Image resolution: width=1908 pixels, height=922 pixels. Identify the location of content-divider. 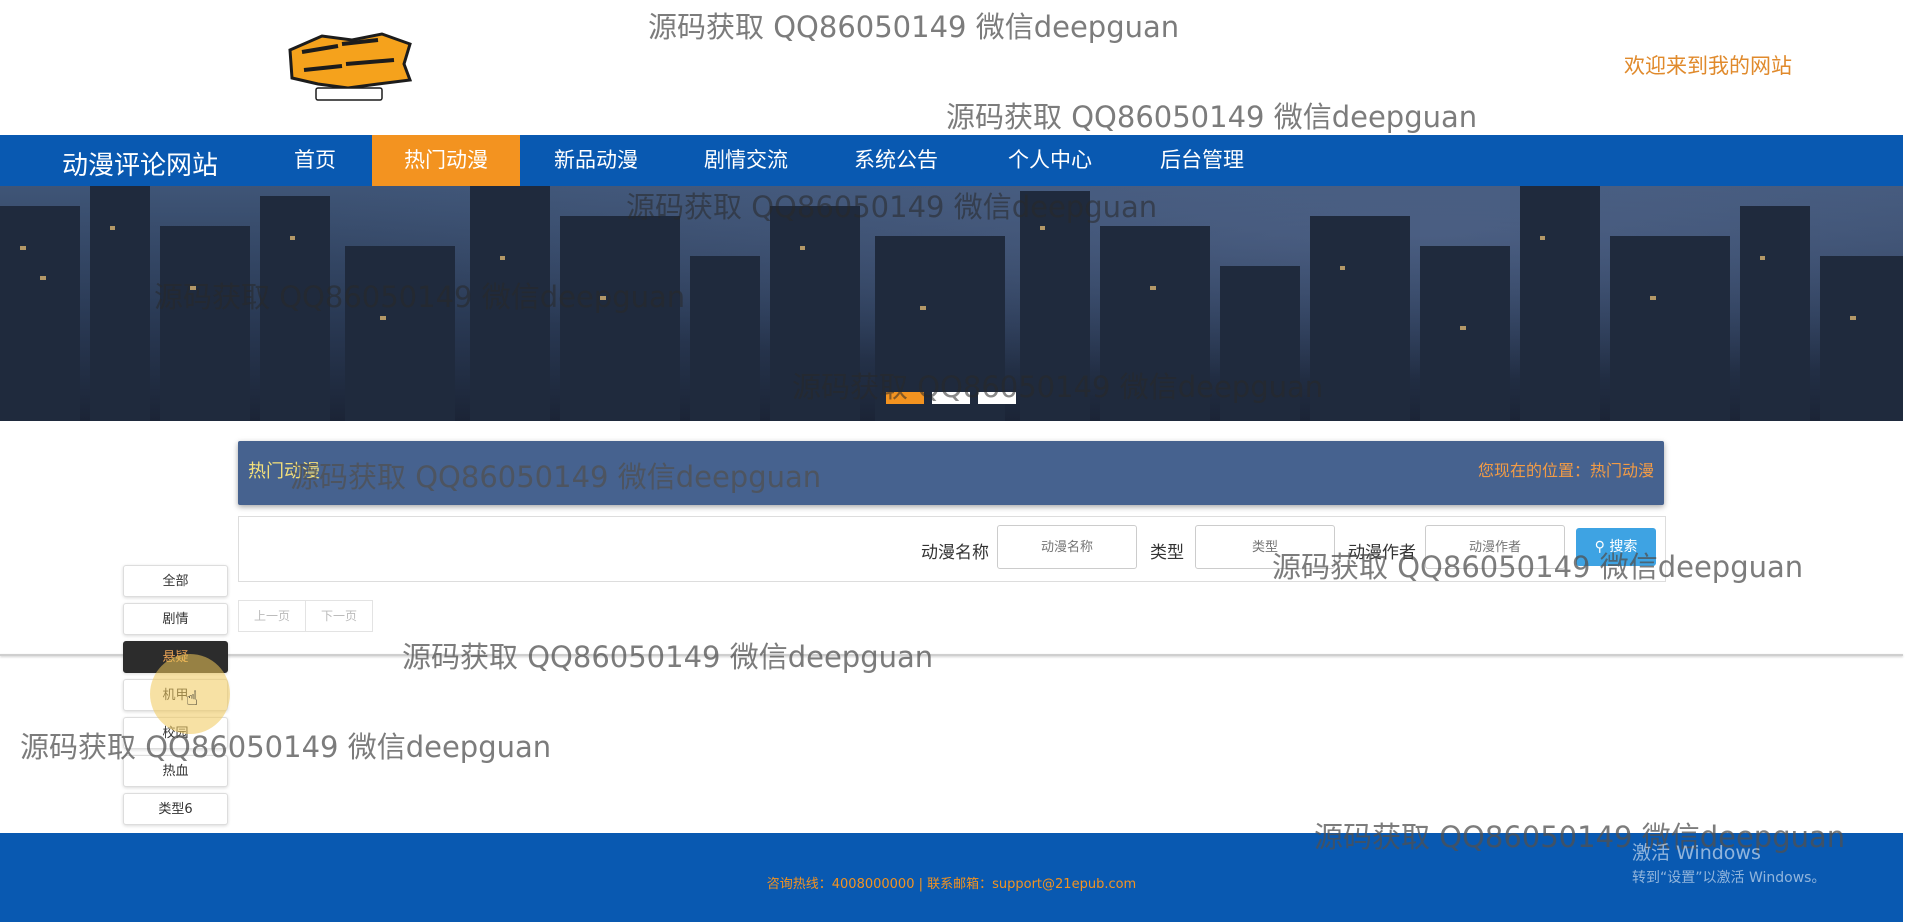
(951, 655).